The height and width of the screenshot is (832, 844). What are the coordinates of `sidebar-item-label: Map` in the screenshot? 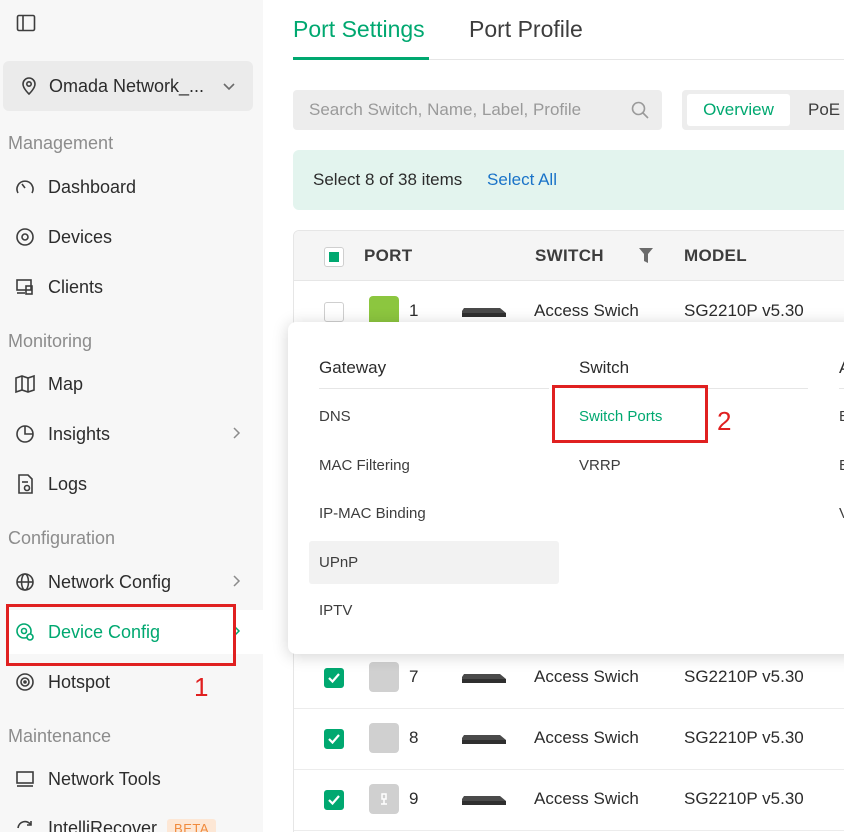 It's located at (66, 383).